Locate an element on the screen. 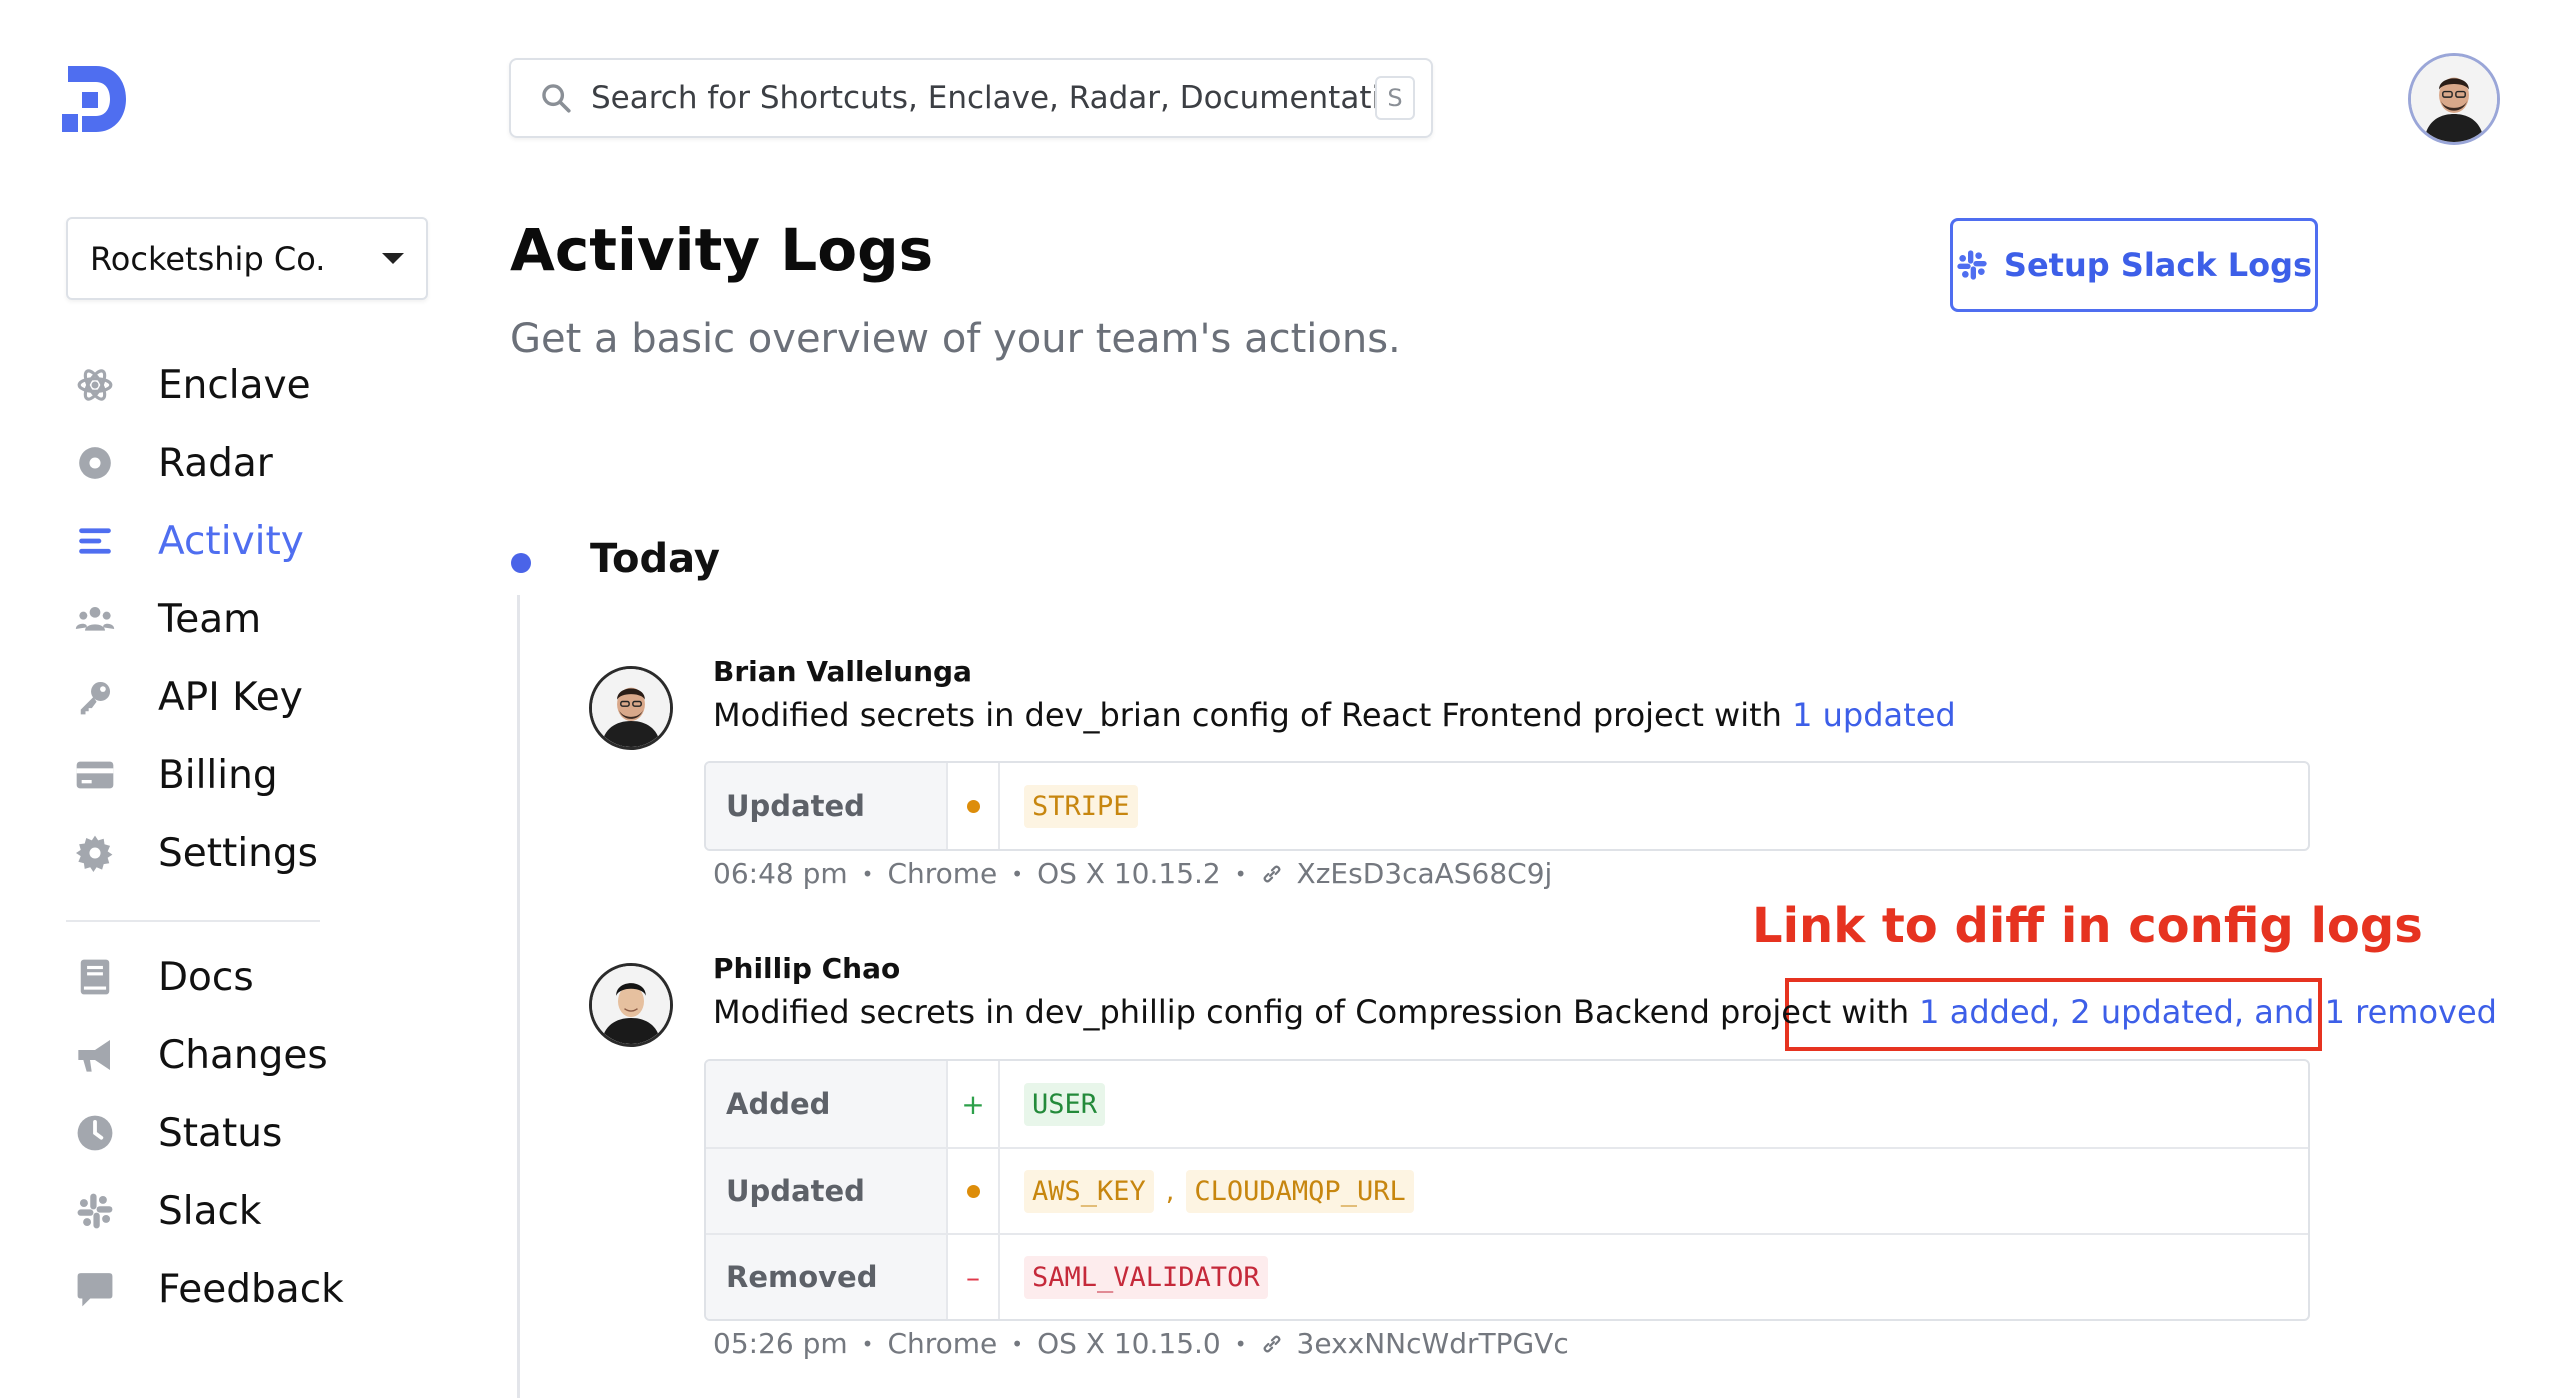 The width and height of the screenshot is (2550, 1398). list-icon is located at coordinates (95, 541).